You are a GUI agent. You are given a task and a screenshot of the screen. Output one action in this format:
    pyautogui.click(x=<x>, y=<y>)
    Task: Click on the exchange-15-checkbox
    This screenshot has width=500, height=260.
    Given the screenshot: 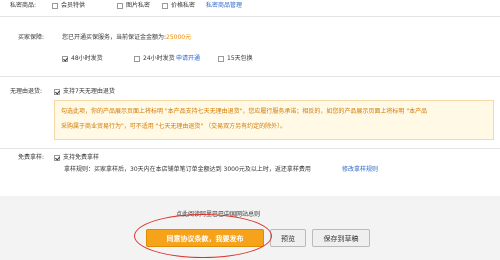 What is the action you would take?
    pyautogui.click(x=221, y=59)
    